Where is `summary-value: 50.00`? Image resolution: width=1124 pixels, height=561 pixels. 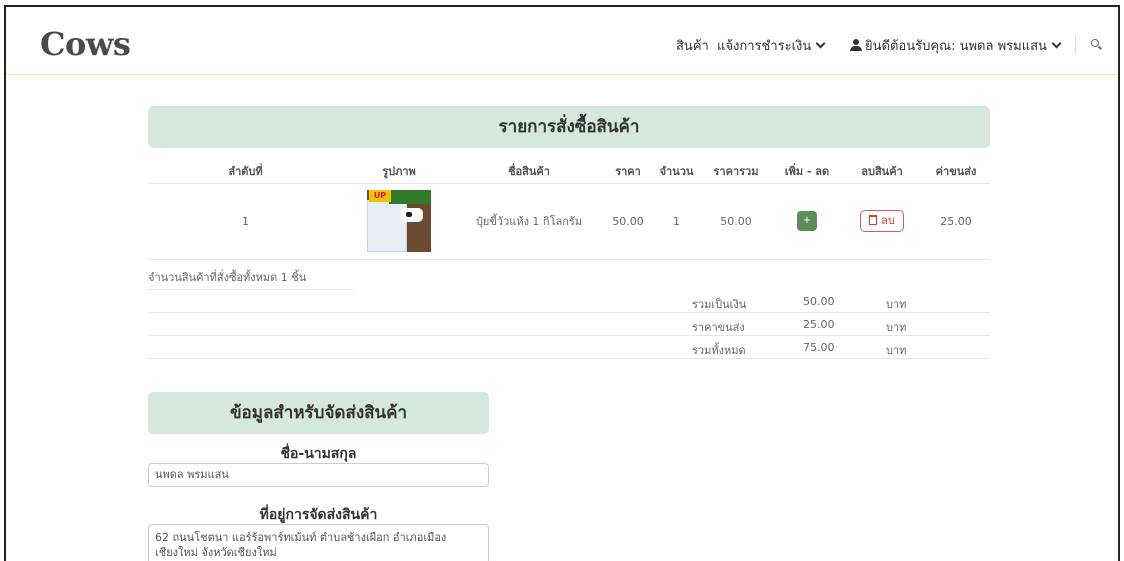 summary-value: 50.00 is located at coordinates (819, 301).